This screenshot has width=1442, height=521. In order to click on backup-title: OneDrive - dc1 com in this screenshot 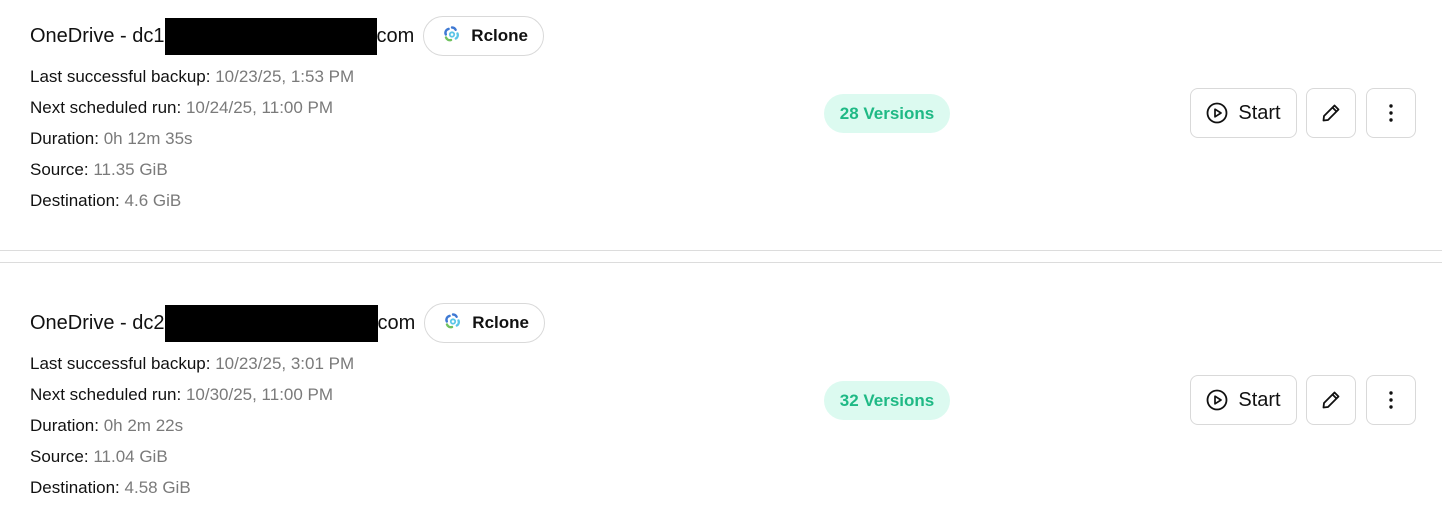, I will do `click(222, 36)`.